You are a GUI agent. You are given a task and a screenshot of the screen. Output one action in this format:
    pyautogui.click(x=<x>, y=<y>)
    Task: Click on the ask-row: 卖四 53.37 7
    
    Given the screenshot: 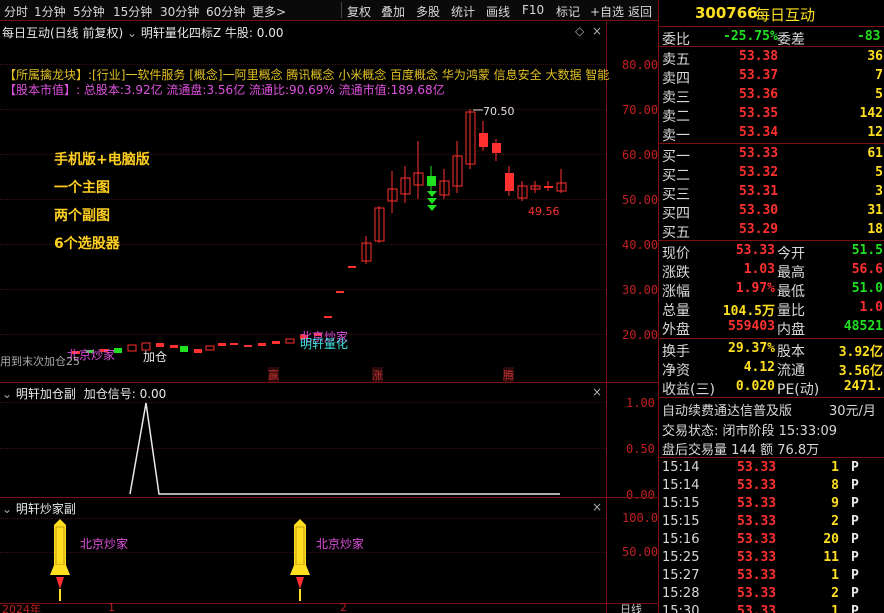 What is the action you would take?
    pyautogui.click(x=771, y=77)
    